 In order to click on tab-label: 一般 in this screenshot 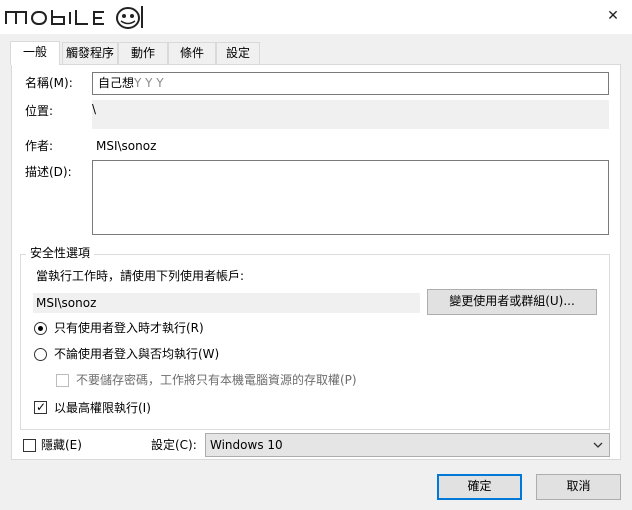, I will do `click(34, 52)`.